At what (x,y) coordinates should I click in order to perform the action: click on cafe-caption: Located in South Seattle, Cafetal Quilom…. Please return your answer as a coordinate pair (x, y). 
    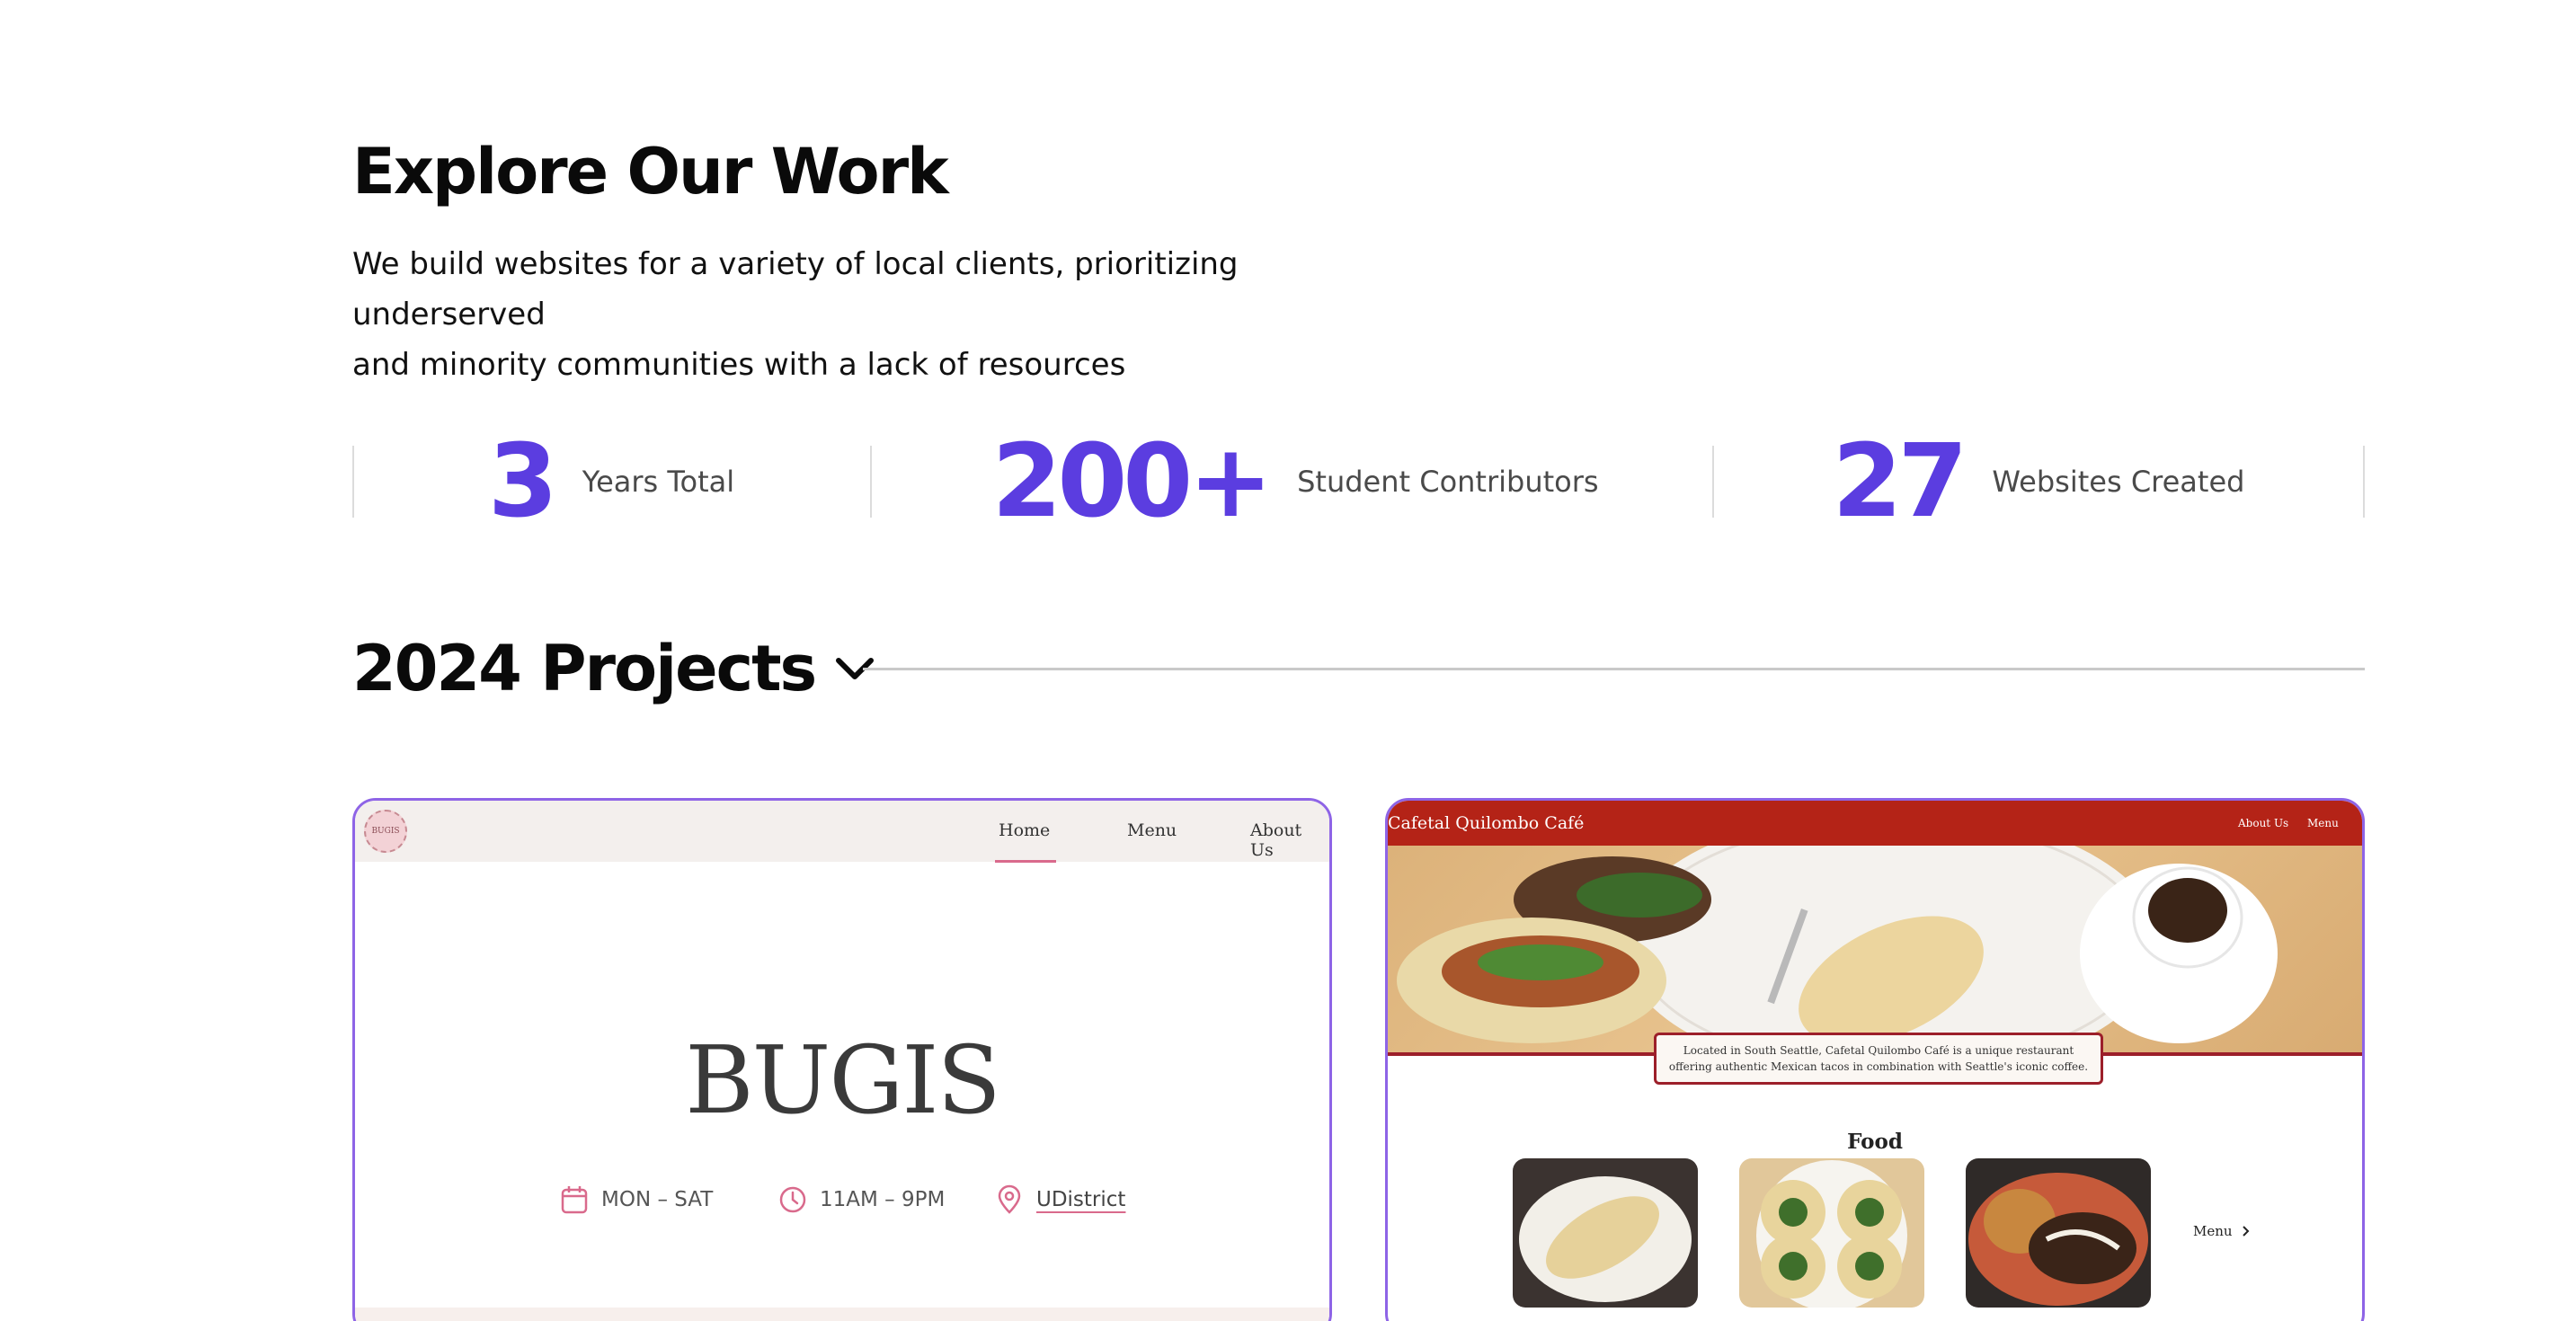
    Looking at the image, I should click on (1878, 1059).